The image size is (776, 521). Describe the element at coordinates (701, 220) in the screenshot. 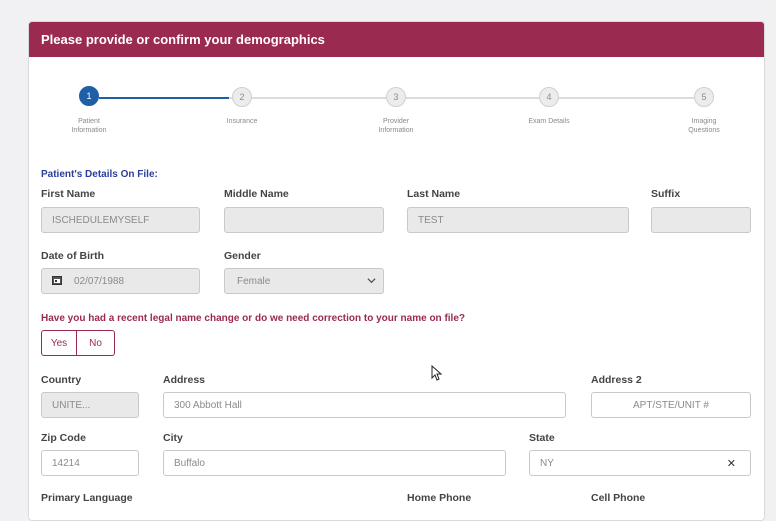

I see `suffix-field` at that location.